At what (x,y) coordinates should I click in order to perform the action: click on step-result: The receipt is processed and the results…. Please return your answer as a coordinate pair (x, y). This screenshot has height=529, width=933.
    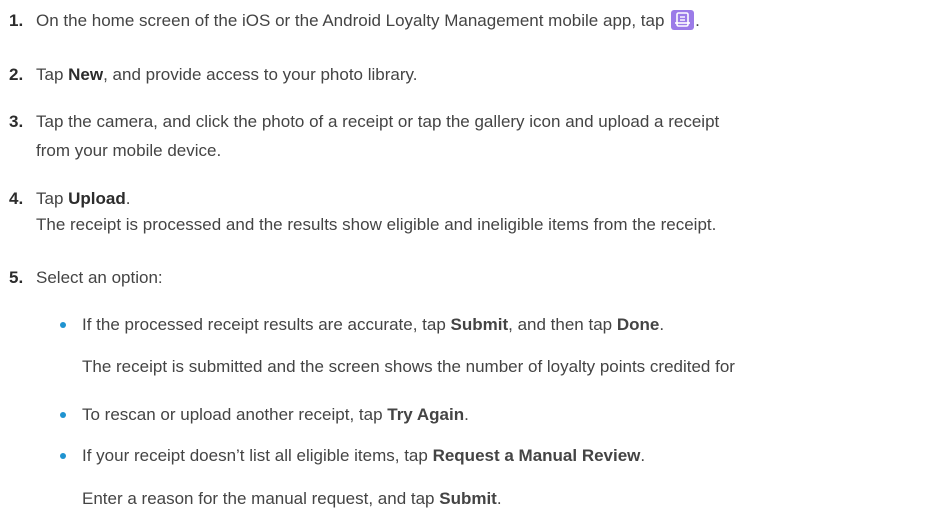
    Looking at the image, I should click on (376, 224).